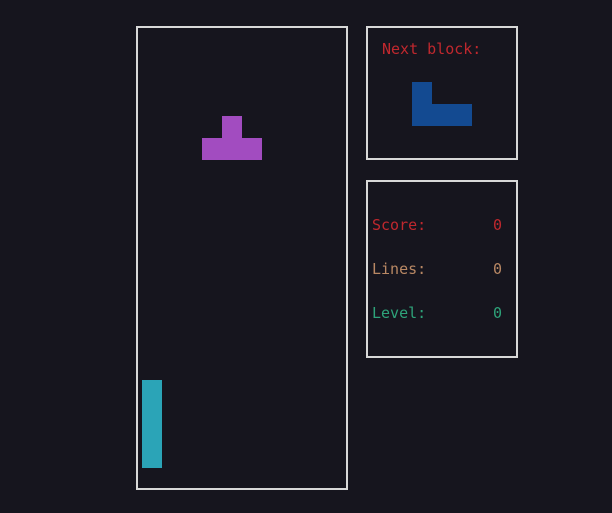 Image resolution: width=612 pixels, height=513 pixels. What do you see at coordinates (442, 269) in the screenshot?
I see `stats-panel: Score: 0 Lines: 0 Level: 0` at bounding box center [442, 269].